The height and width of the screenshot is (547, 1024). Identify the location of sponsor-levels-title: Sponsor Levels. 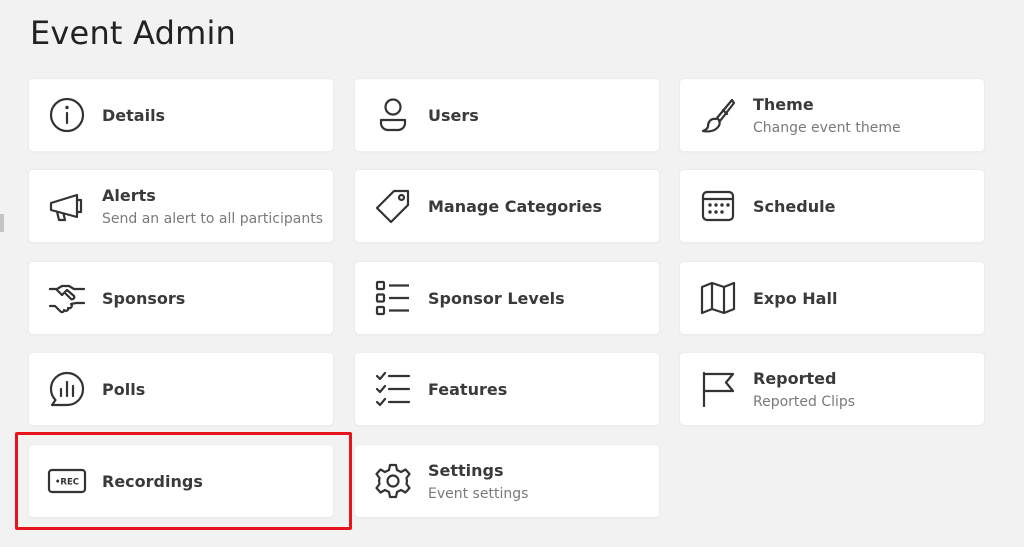
(496, 298).